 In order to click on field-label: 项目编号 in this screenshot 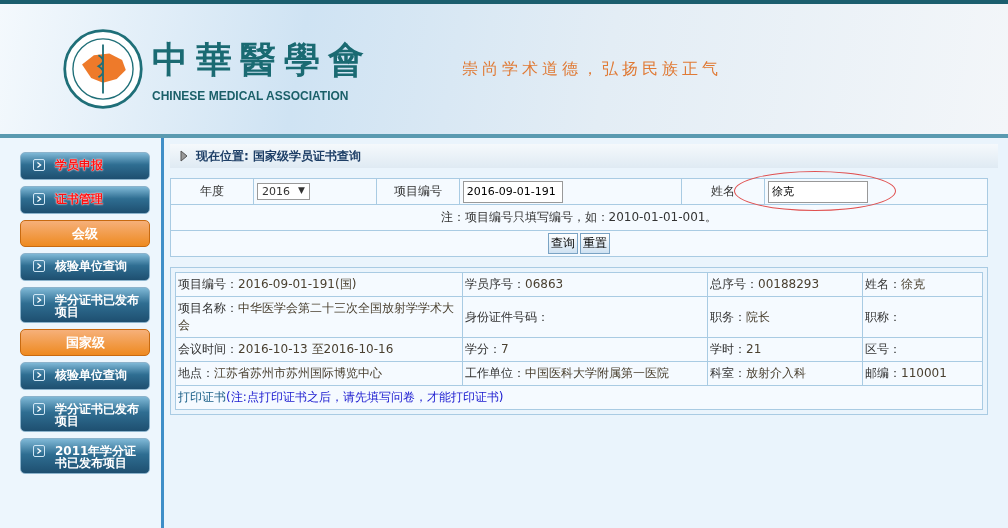, I will do `click(418, 191)`.